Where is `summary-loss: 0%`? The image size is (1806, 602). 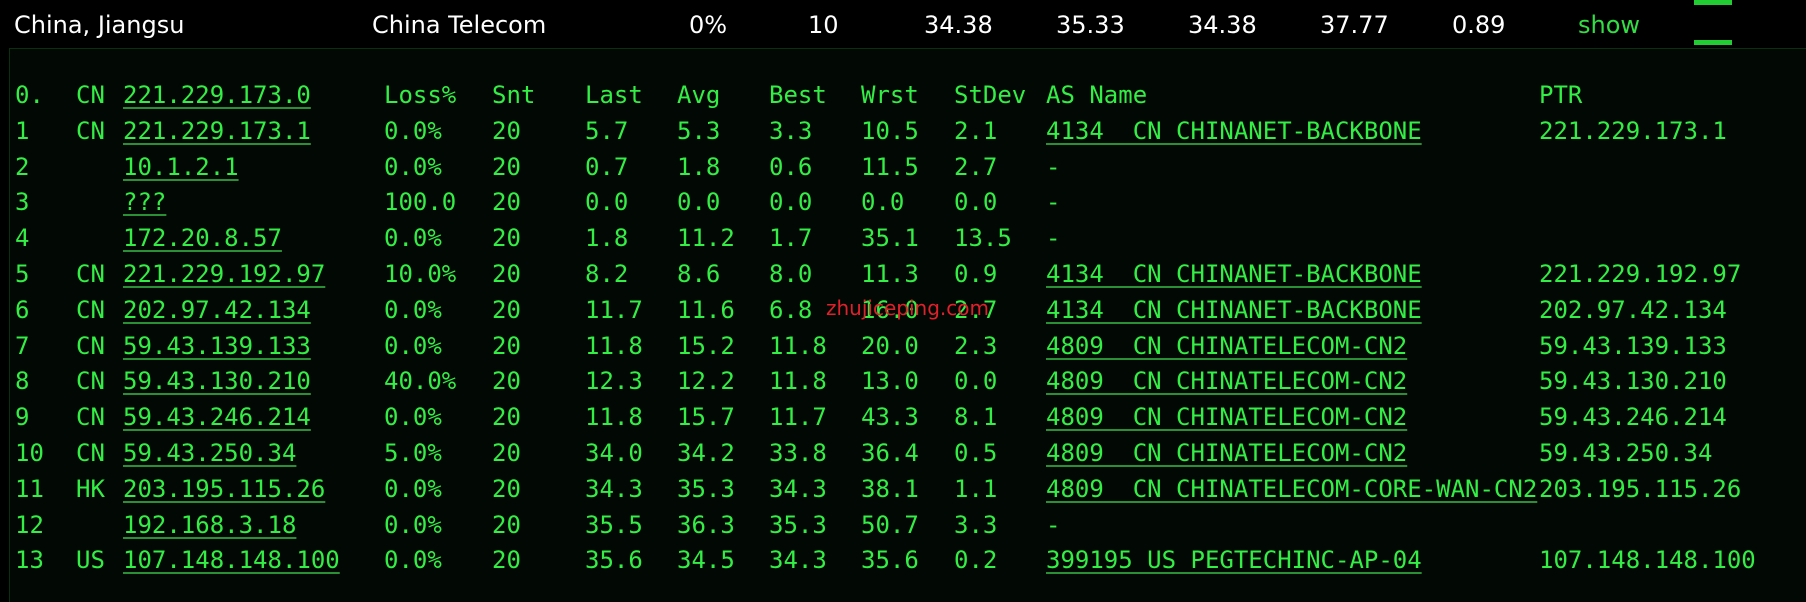 summary-loss: 0% is located at coordinates (708, 25).